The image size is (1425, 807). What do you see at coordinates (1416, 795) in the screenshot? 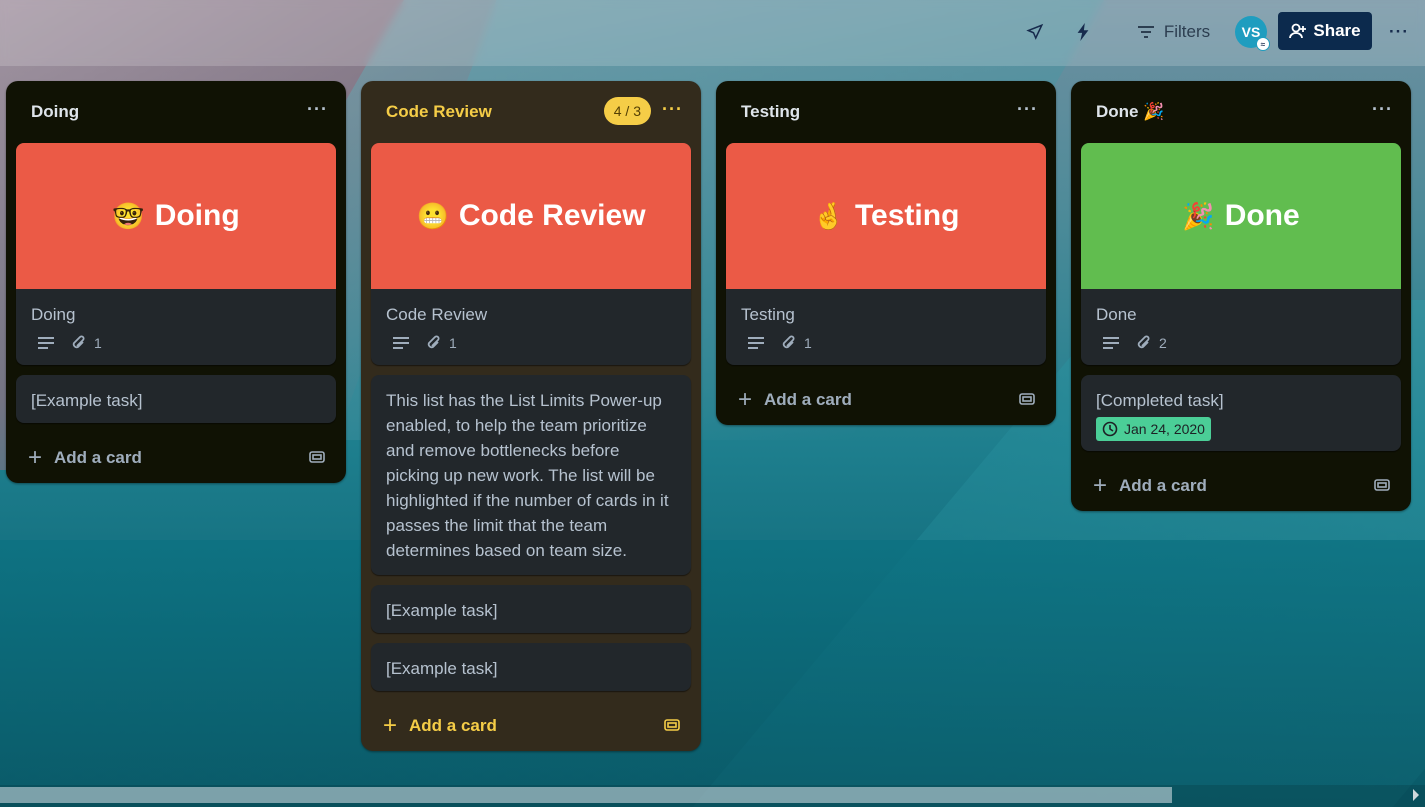
I see `scroll-right-arrow-icon` at bounding box center [1416, 795].